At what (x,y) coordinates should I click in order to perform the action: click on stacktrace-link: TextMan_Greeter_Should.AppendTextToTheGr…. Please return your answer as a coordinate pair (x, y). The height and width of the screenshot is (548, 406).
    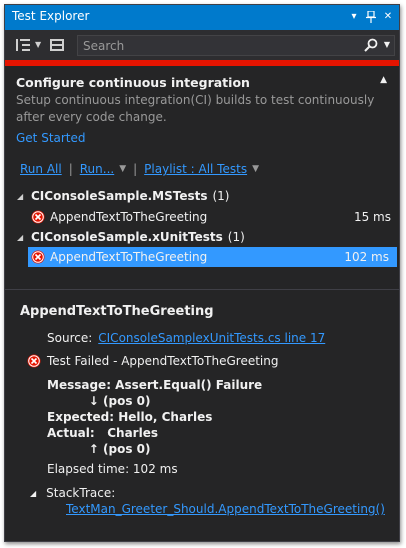
    Looking at the image, I should click on (225, 509).